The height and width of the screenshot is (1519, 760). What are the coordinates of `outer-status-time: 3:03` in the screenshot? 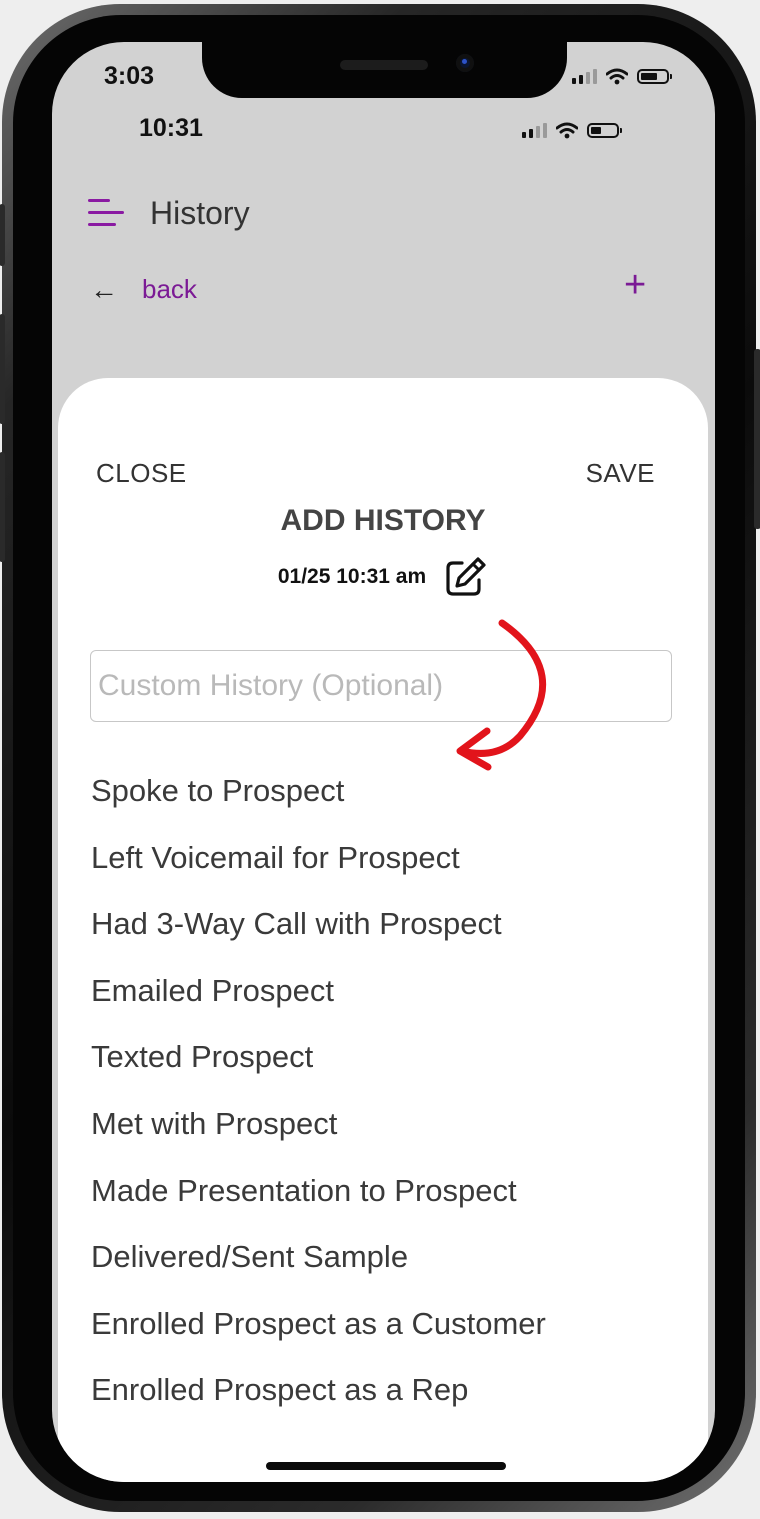 It's located at (129, 76).